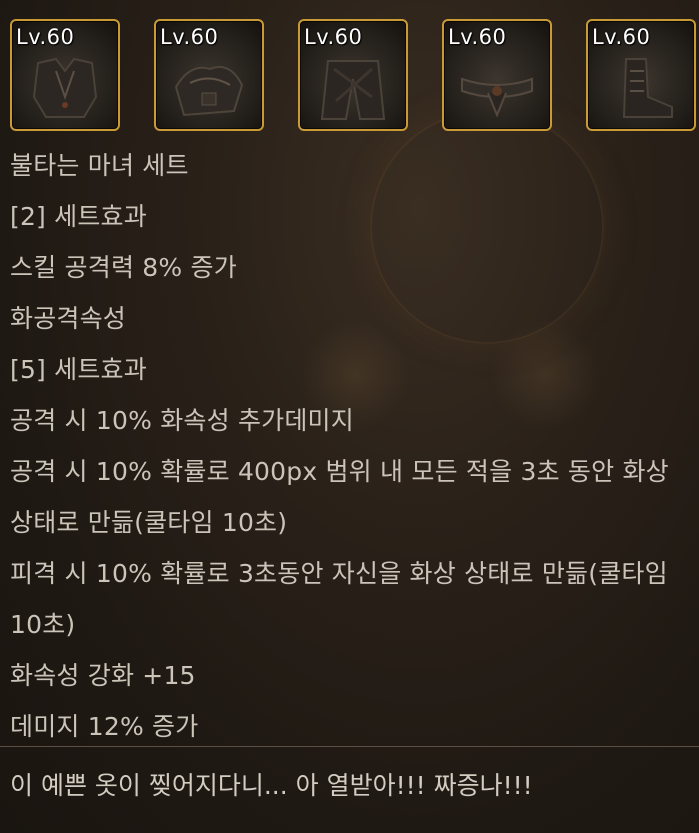  I want to click on equipment-slot-top: Lv.60, so click(65, 75).